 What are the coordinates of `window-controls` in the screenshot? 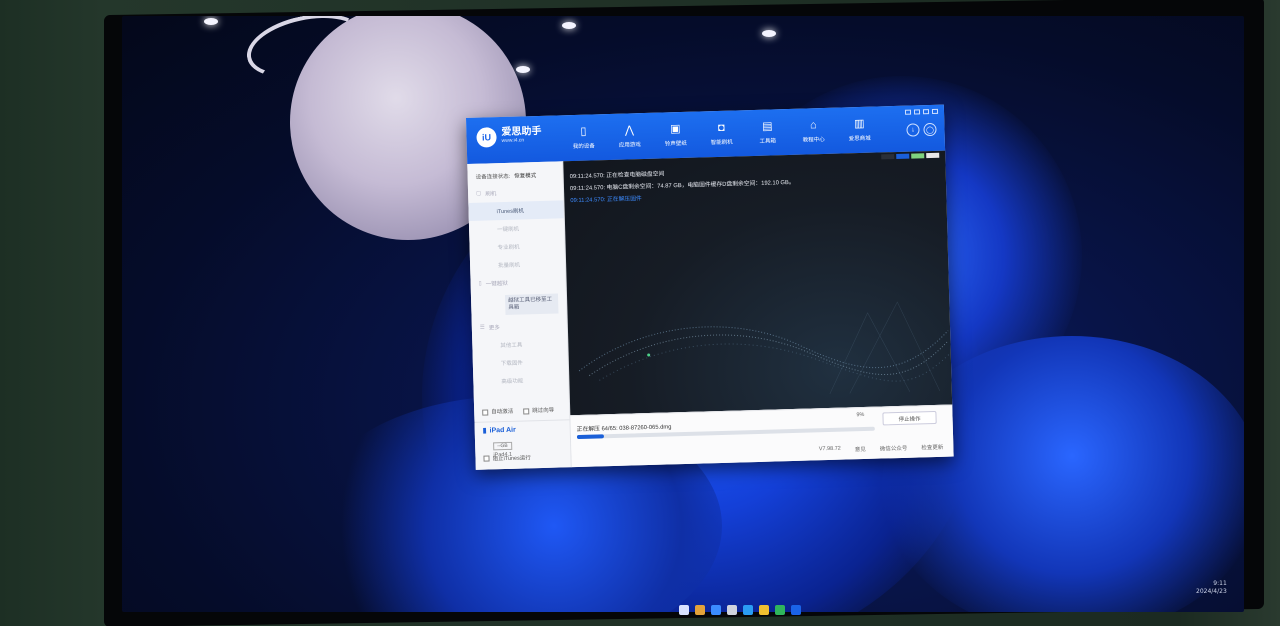 It's located at (921, 111).